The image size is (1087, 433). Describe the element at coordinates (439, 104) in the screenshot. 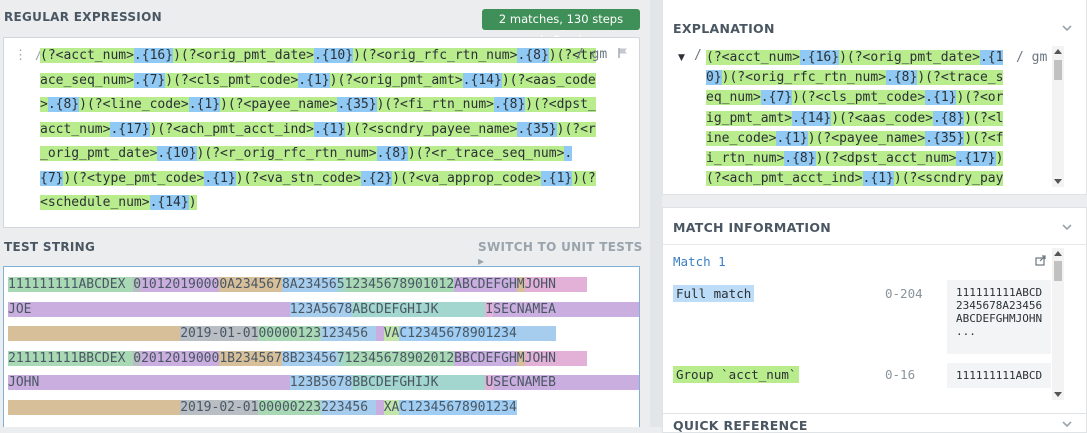

I see `regex-group-token: (?<fi_rtn_num>` at that location.